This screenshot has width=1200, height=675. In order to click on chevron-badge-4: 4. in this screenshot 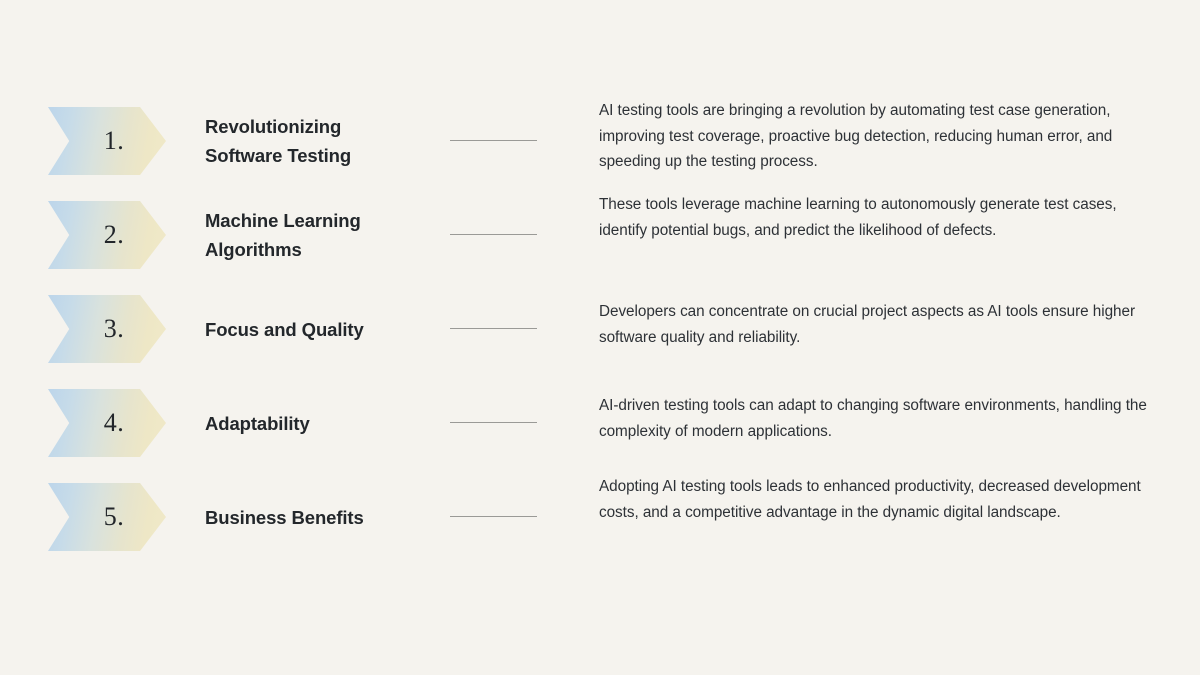, I will do `click(107, 423)`.